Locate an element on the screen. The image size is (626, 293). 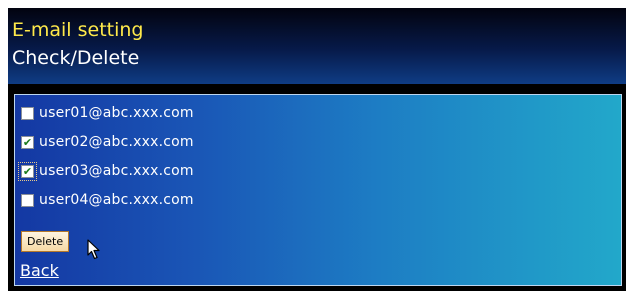
email-row-3: ✔ user03@abc.xxx.com is located at coordinates (106, 171).